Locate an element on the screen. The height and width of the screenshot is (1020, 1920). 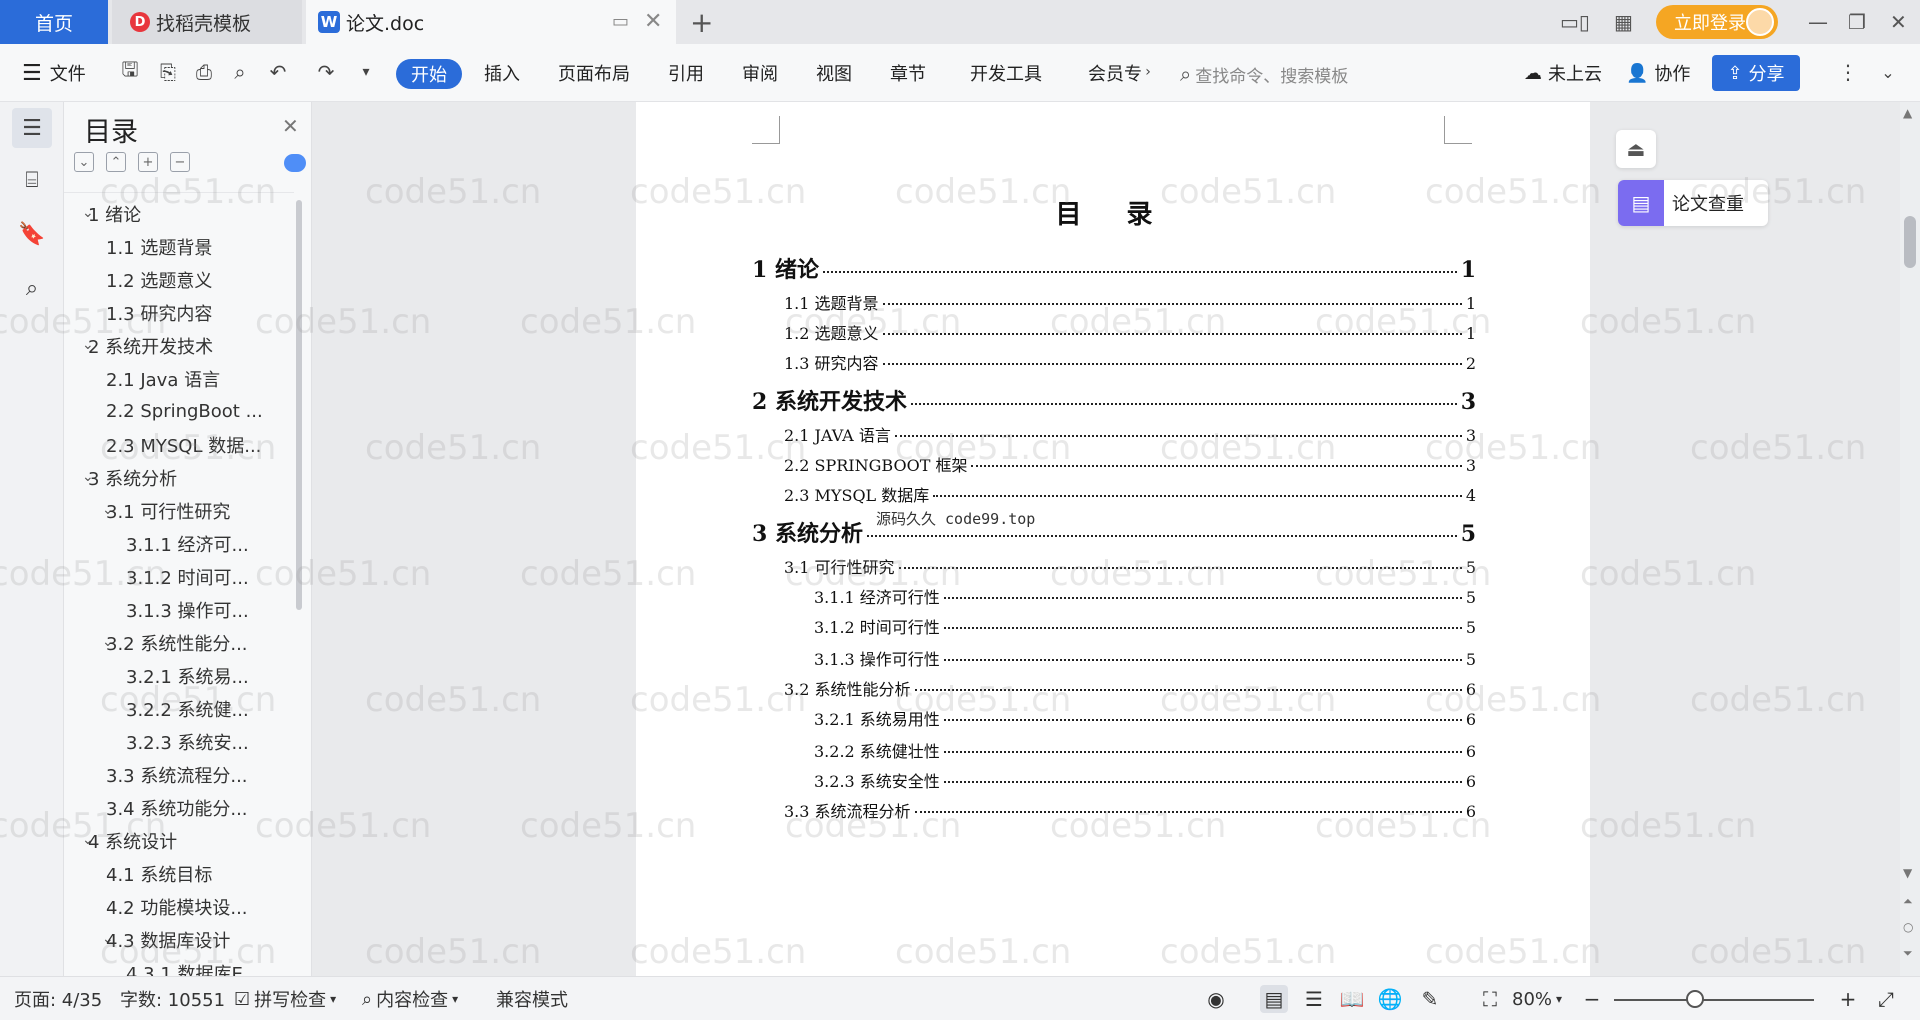
toc-entry: 3.1.3 操作可行性 5 is located at coordinates (1145, 658).